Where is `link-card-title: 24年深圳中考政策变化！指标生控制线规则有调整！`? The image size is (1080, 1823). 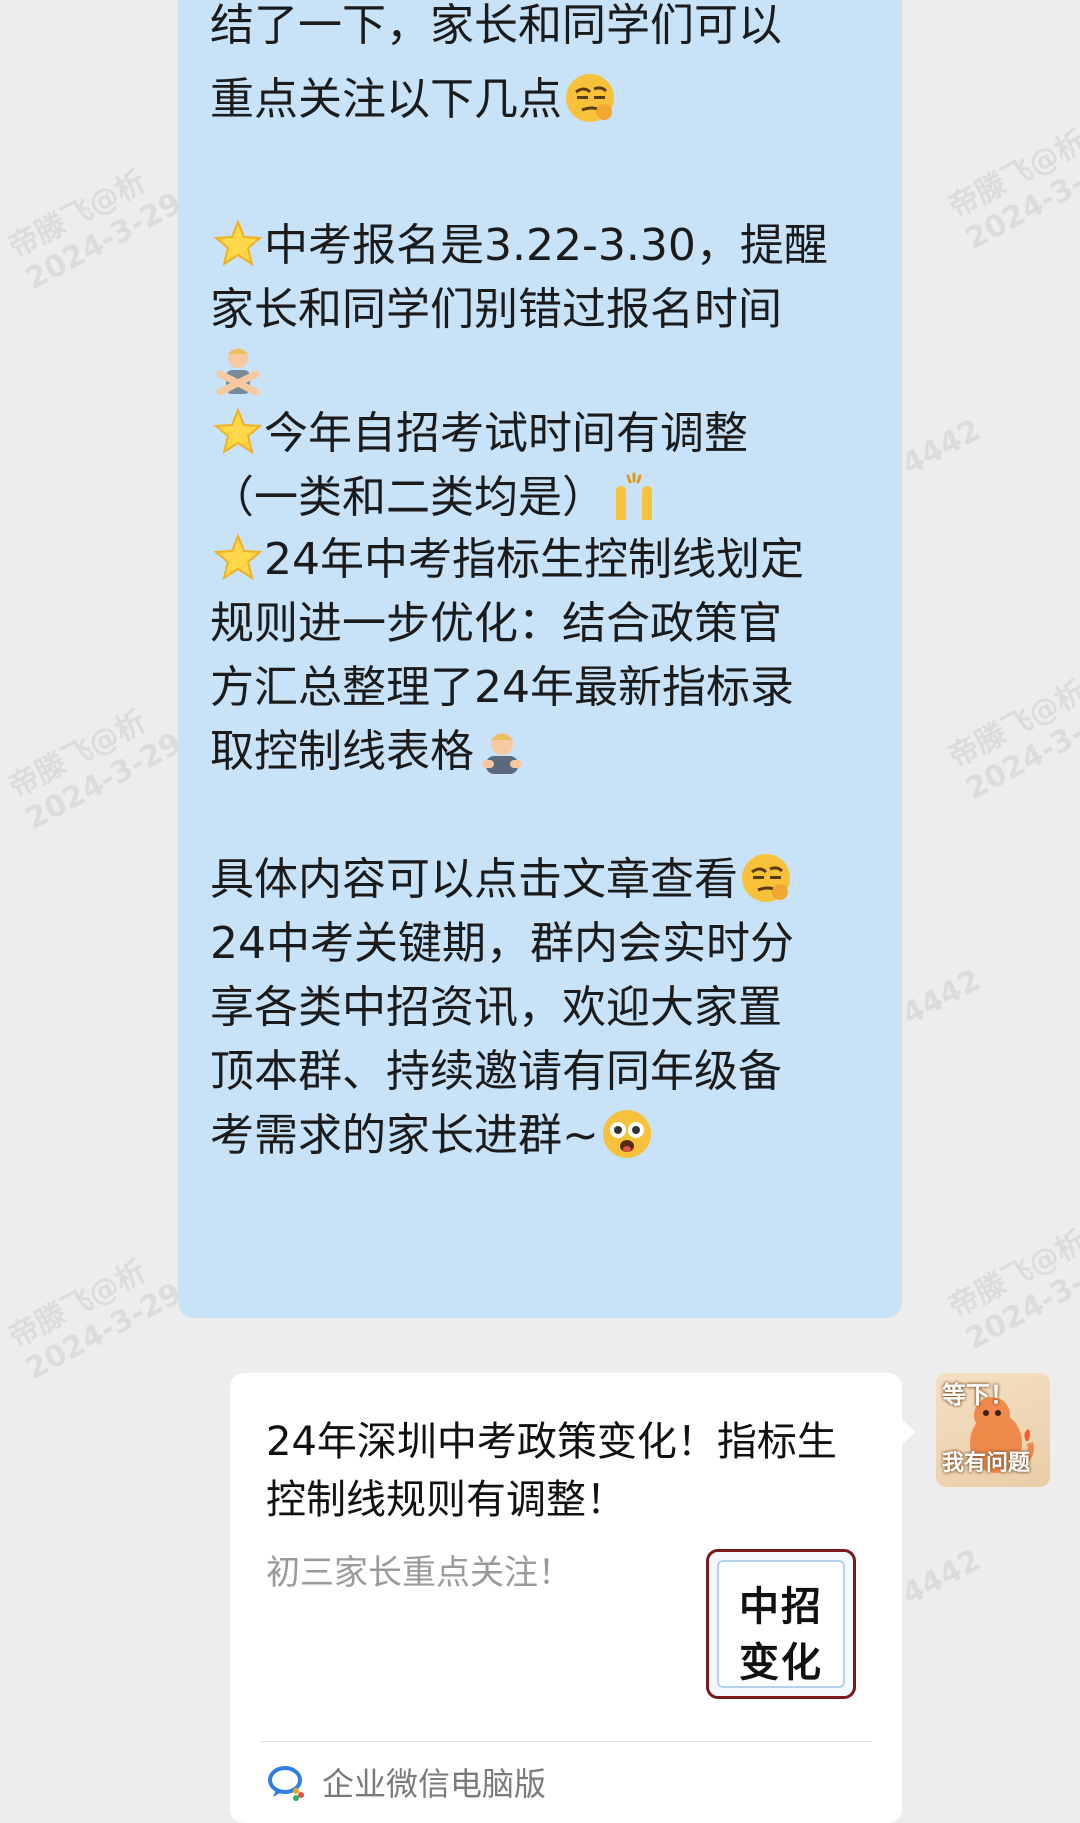
link-card-title: 24年深圳中考政策变化！指标生控制线规则有调整！ is located at coordinates (551, 1471).